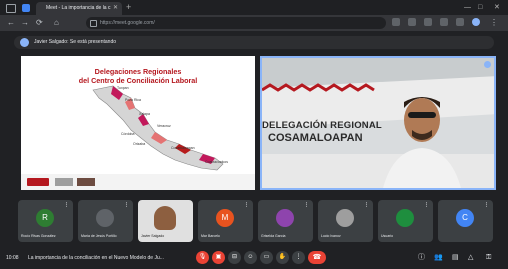 The height and width of the screenshot is (269, 508). I want to click on emoji-icon: ☺, so click(250, 257).